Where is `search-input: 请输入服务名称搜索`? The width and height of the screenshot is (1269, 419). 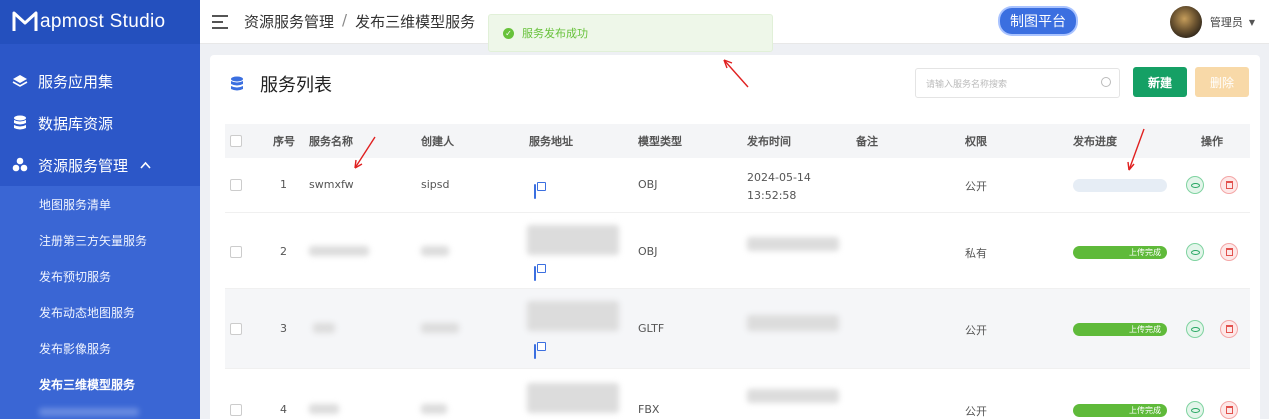 search-input: 请输入服务名称搜索 is located at coordinates (1017, 83).